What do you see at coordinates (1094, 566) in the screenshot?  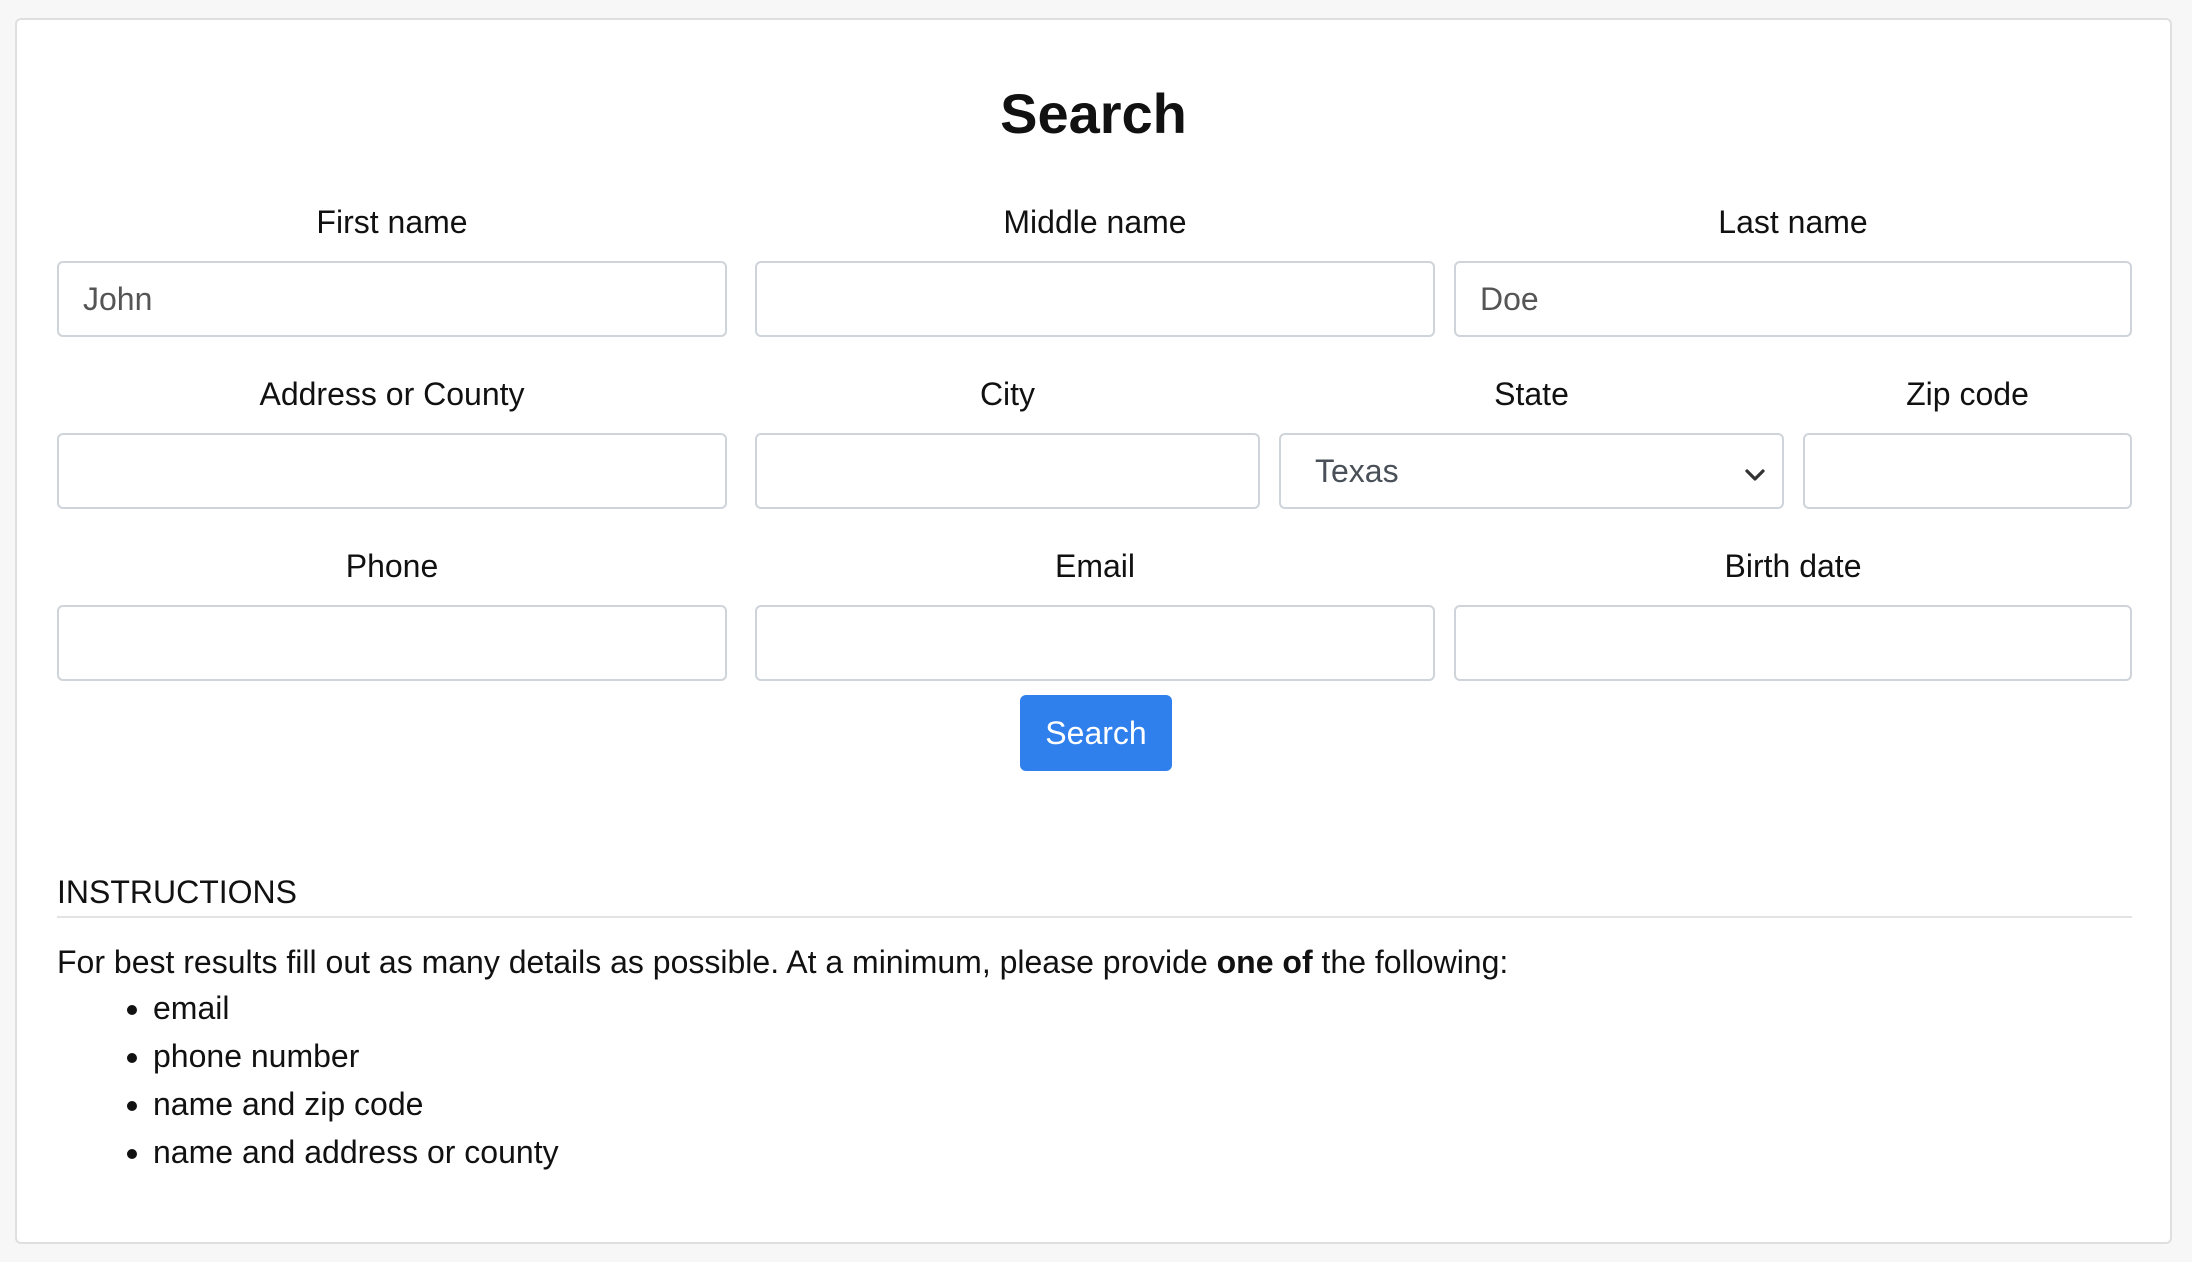 I see `email-label: Email` at bounding box center [1094, 566].